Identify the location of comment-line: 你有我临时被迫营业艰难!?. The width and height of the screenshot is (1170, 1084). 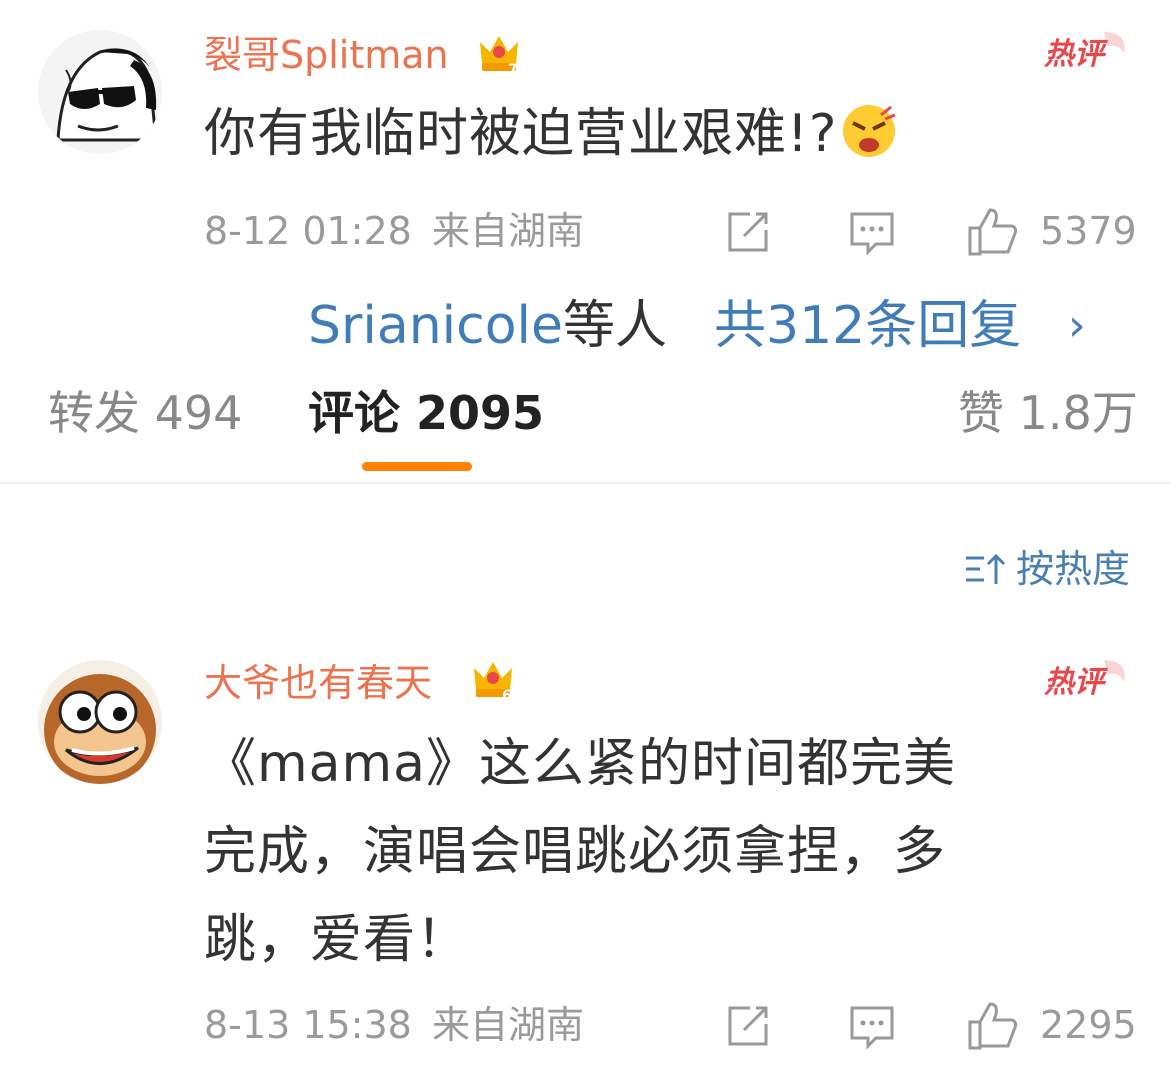
(521, 134).